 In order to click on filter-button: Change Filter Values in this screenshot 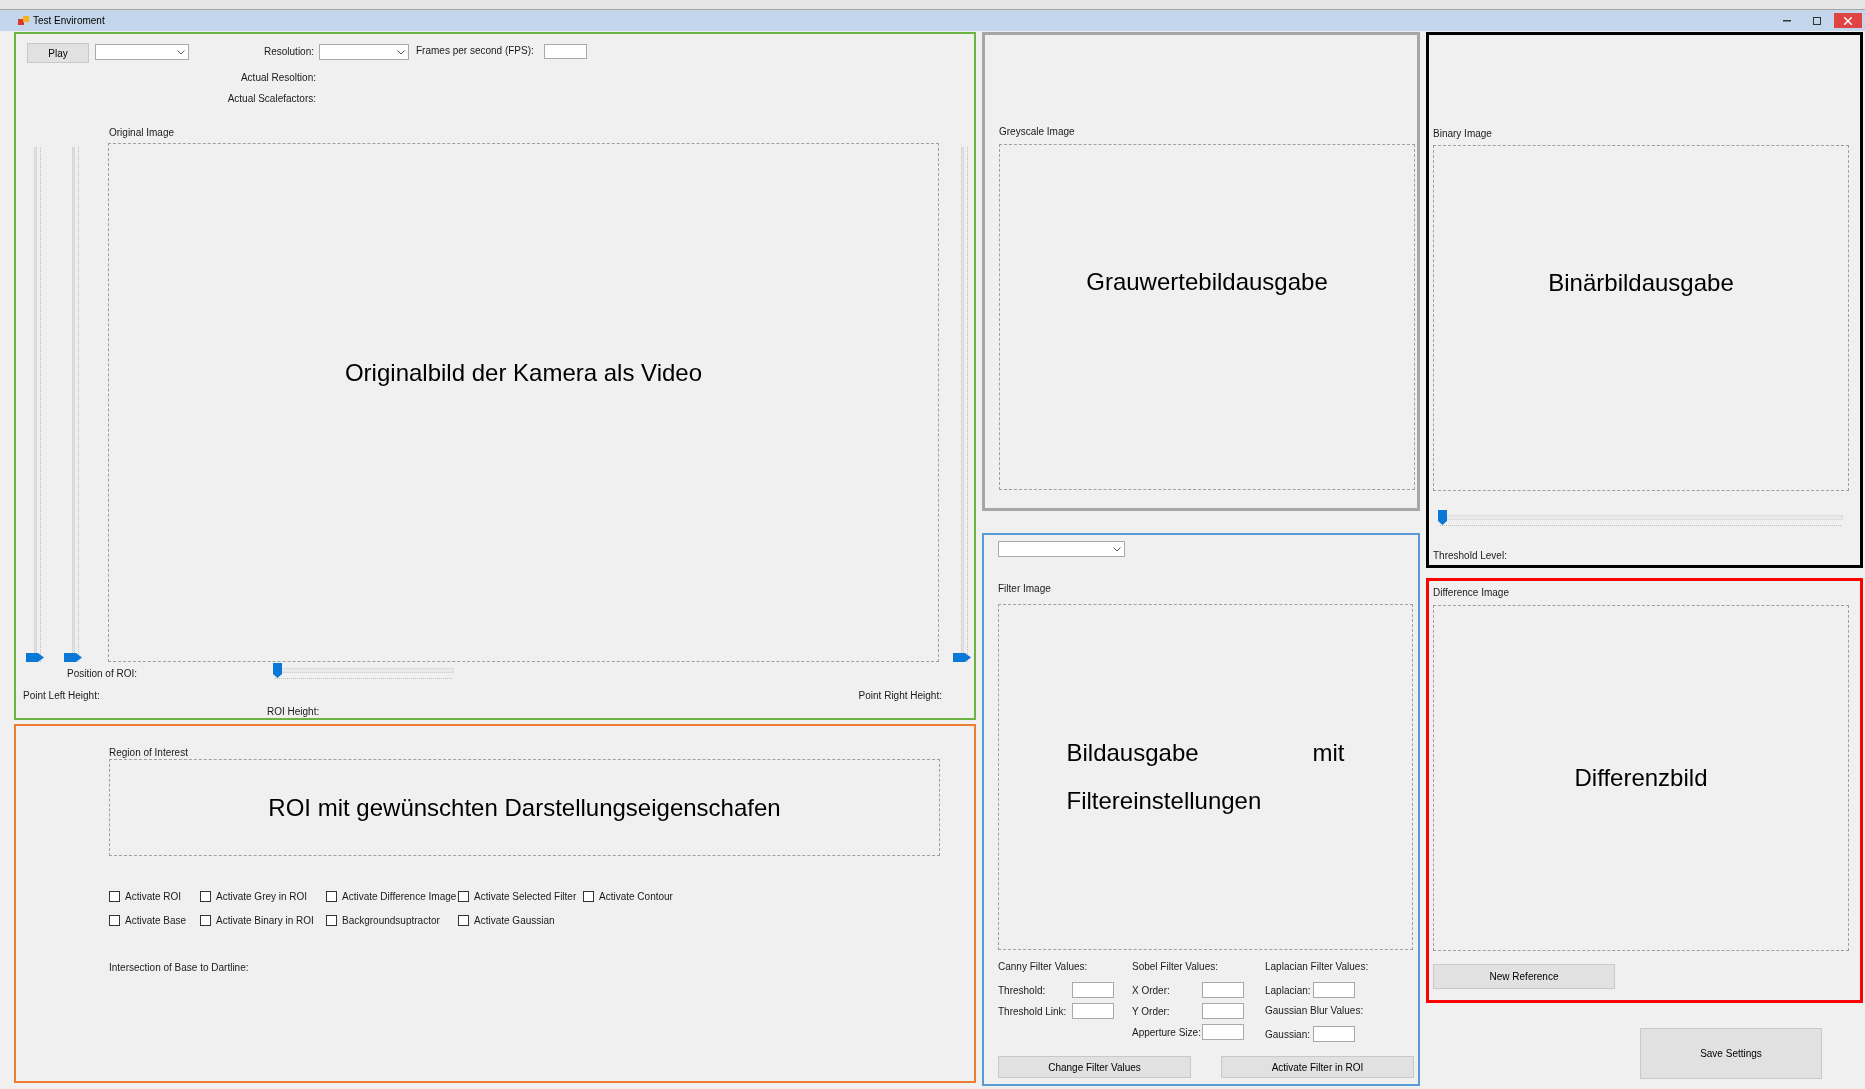, I will do `click(1094, 1067)`.